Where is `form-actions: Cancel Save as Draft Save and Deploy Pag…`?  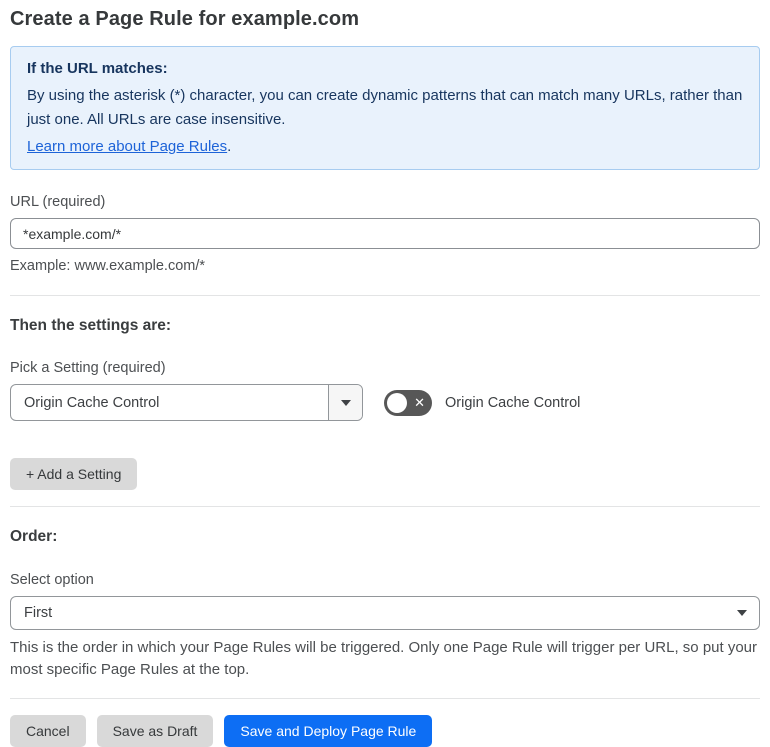
form-actions: Cancel Save as Draft Save and Deploy Pag… is located at coordinates (385, 731).